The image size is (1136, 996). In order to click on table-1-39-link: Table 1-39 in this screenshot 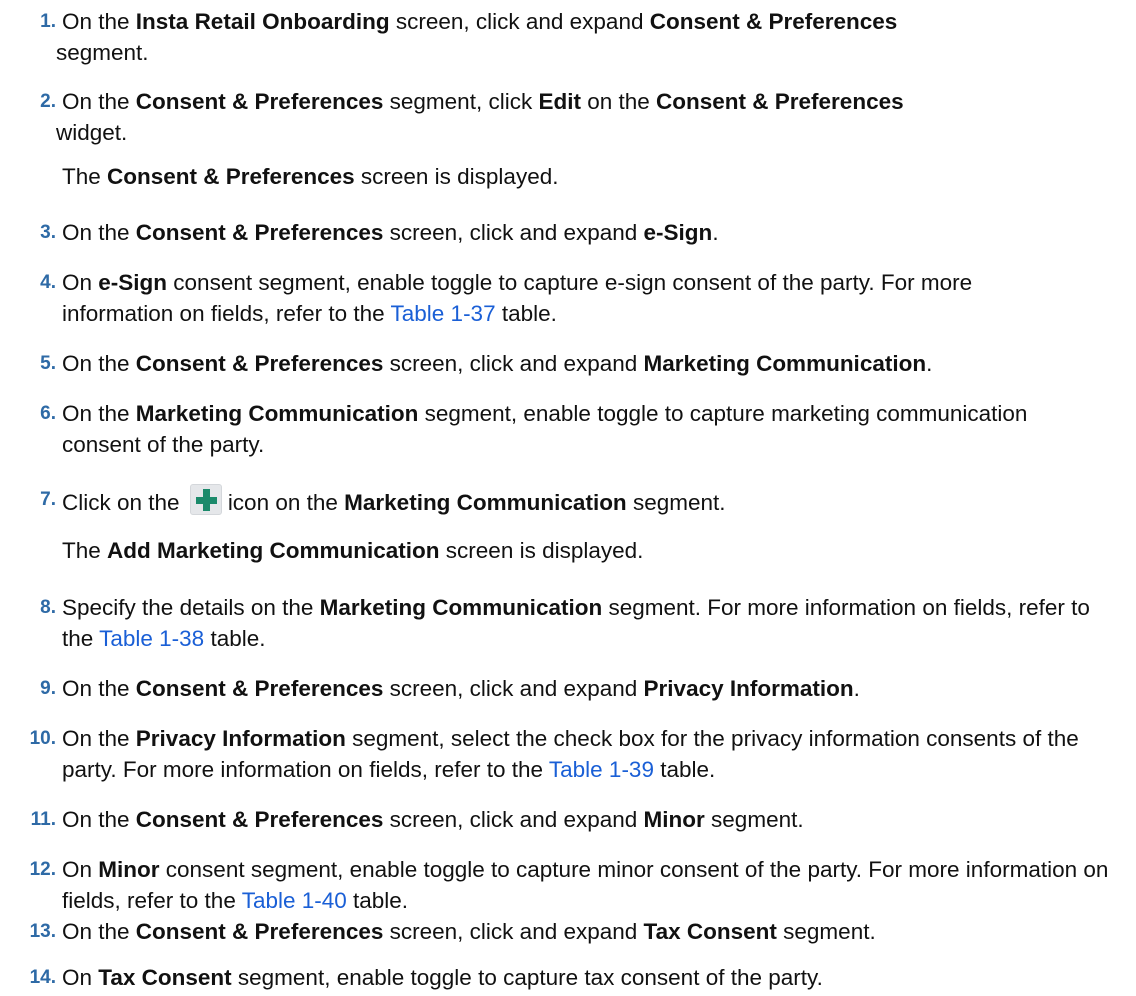, I will do `click(601, 769)`.